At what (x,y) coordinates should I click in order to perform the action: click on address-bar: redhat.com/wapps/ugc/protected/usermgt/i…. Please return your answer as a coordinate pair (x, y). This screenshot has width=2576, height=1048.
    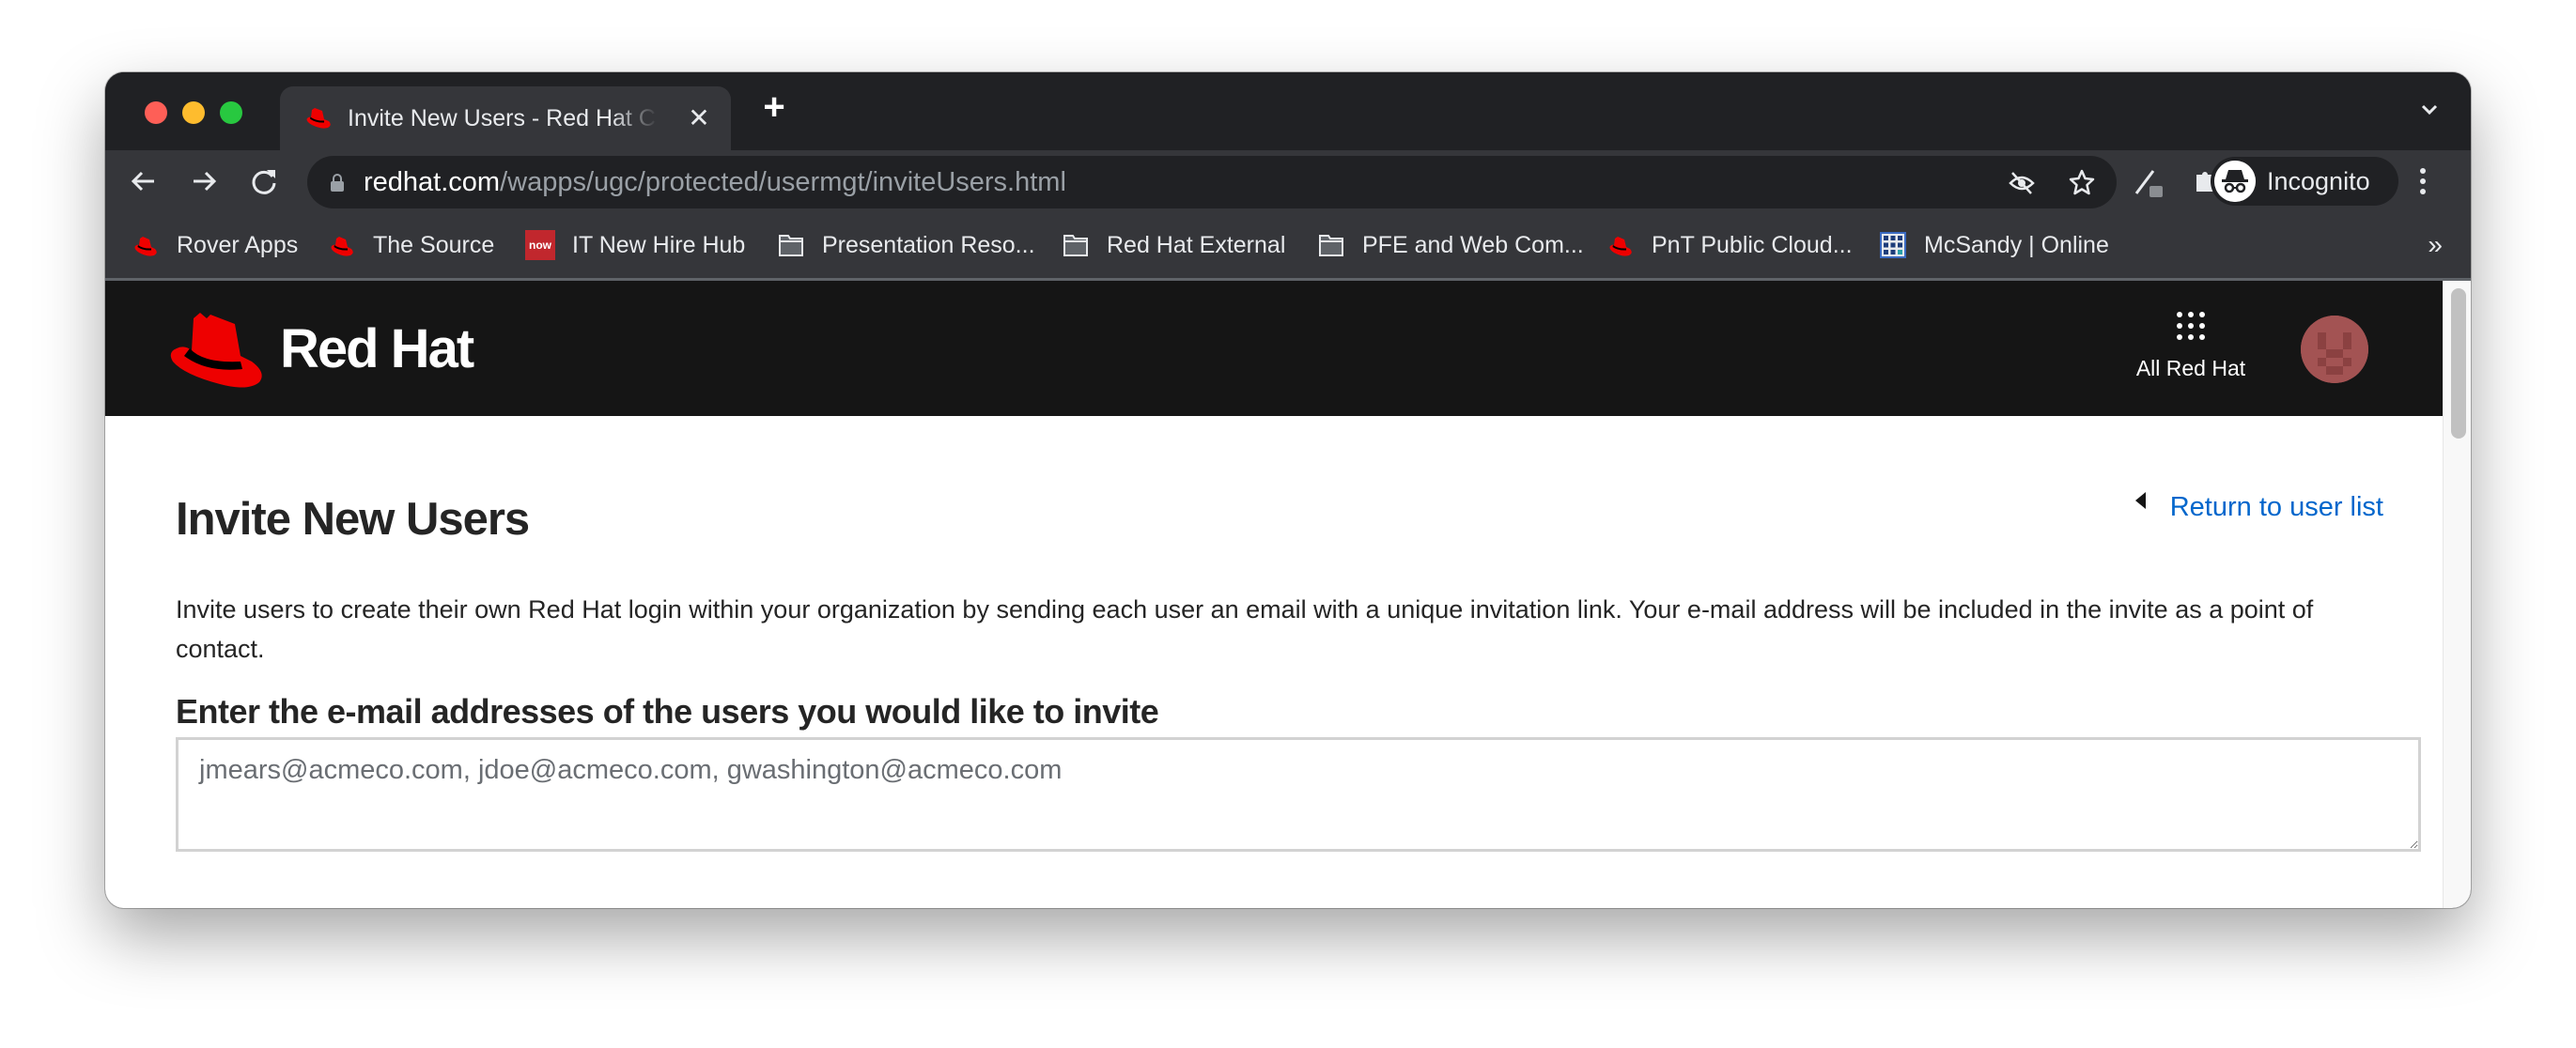
    Looking at the image, I should click on (1212, 182).